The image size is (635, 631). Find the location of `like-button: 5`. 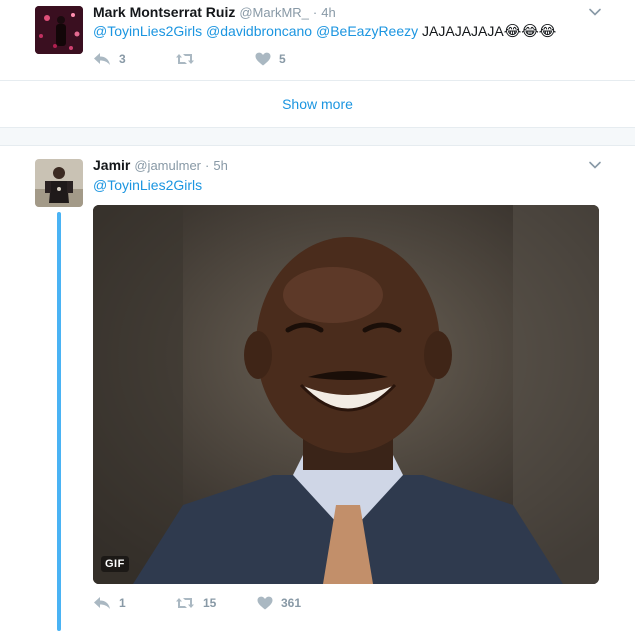

like-button: 5 is located at coordinates (270, 59).